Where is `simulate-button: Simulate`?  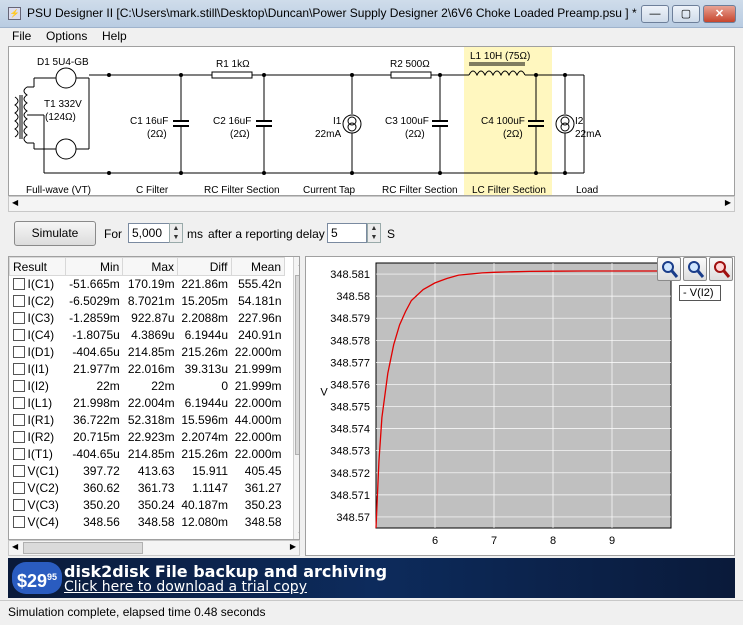 simulate-button: Simulate is located at coordinates (55, 233).